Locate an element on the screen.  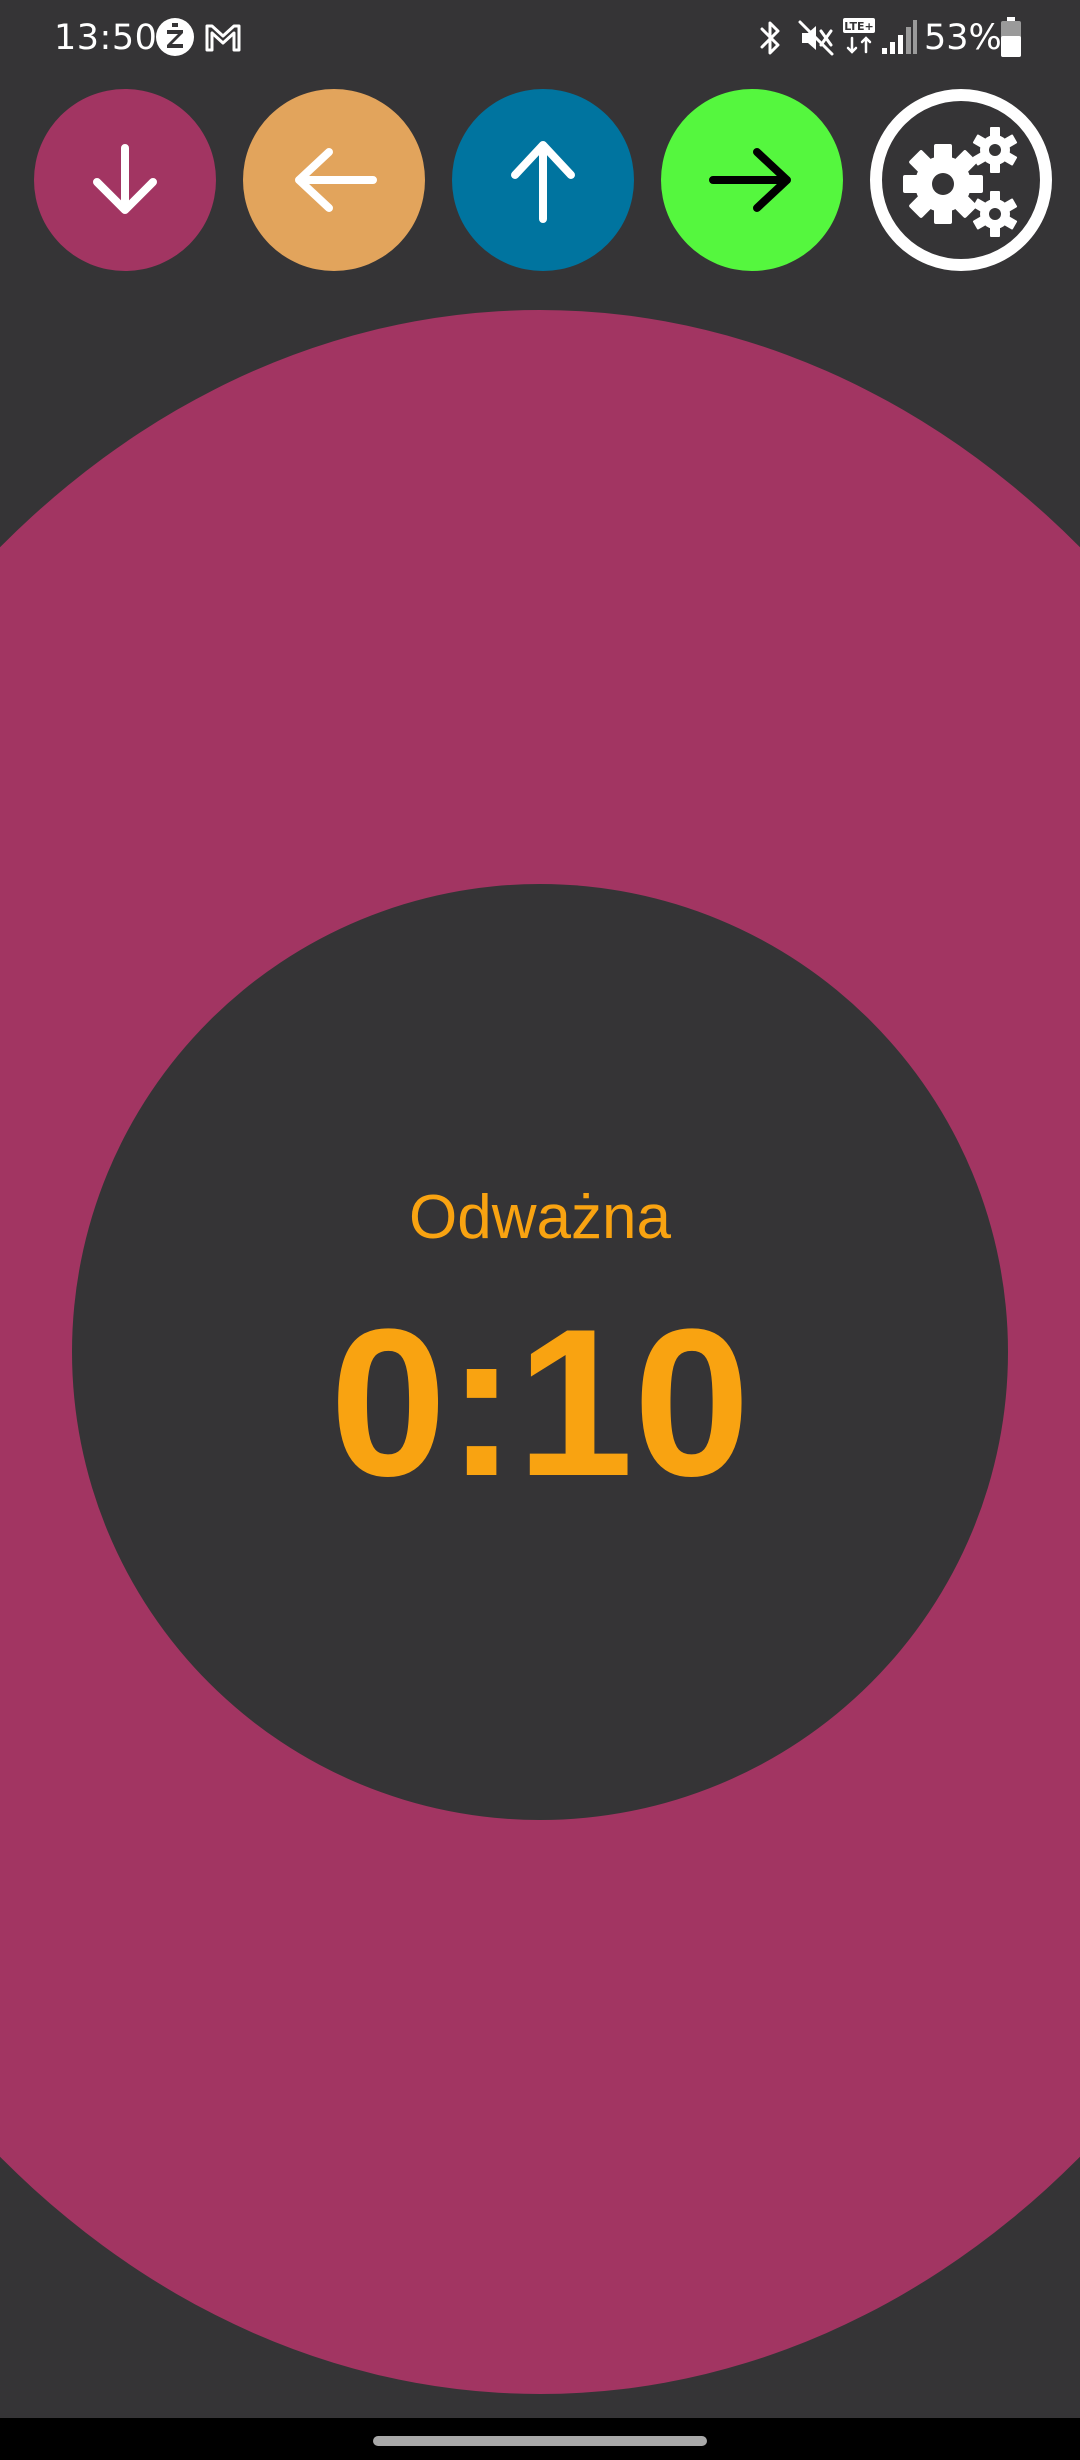
zabka-app-icon is located at coordinates (175, 37).